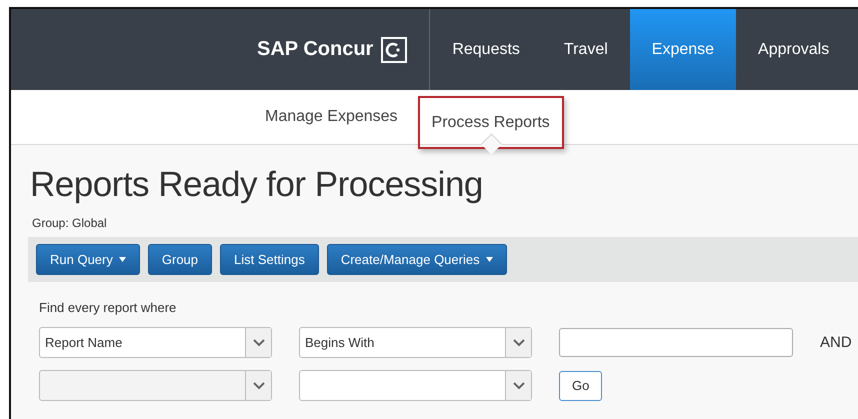 Image resolution: width=858 pixels, height=419 pixels. Describe the element at coordinates (794, 49) in the screenshot. I see `nav-tab: Approvals` at that location.